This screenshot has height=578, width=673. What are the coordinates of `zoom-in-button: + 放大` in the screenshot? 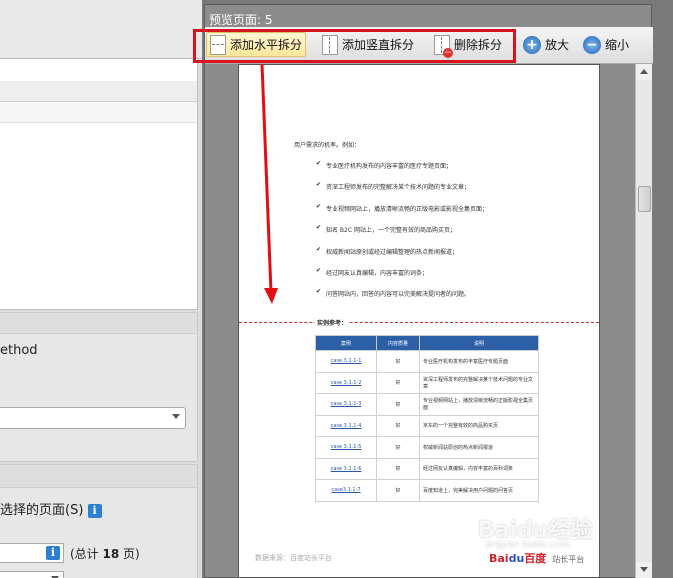 It's located at (546, 44).